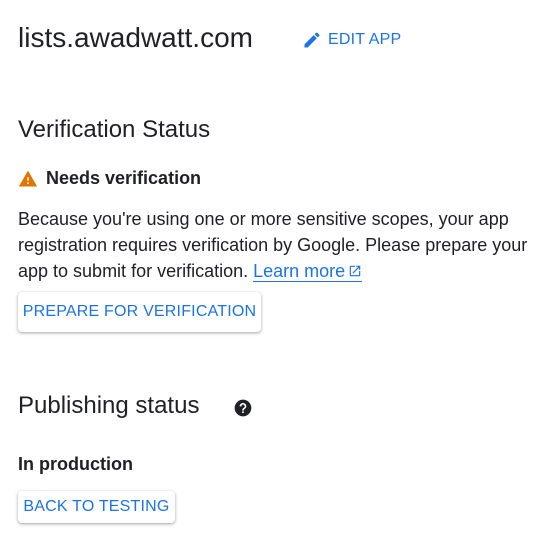 The image size is (546, 550). I want to click on verification-status-row: Needs verification, so click(109, 178).